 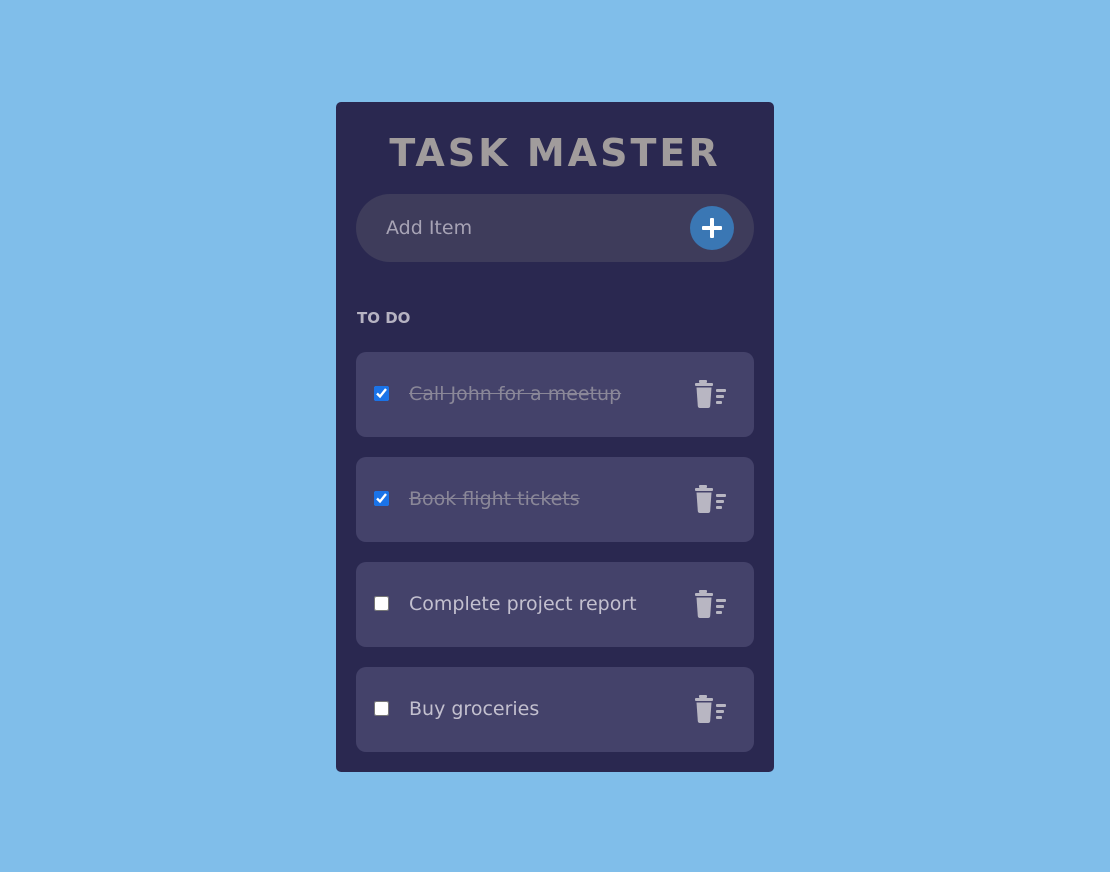 What do you see at coordinates (515, 394) in the screenshot?
I see `task-text: Call John for a meetup` at bounding box center [515, 394].